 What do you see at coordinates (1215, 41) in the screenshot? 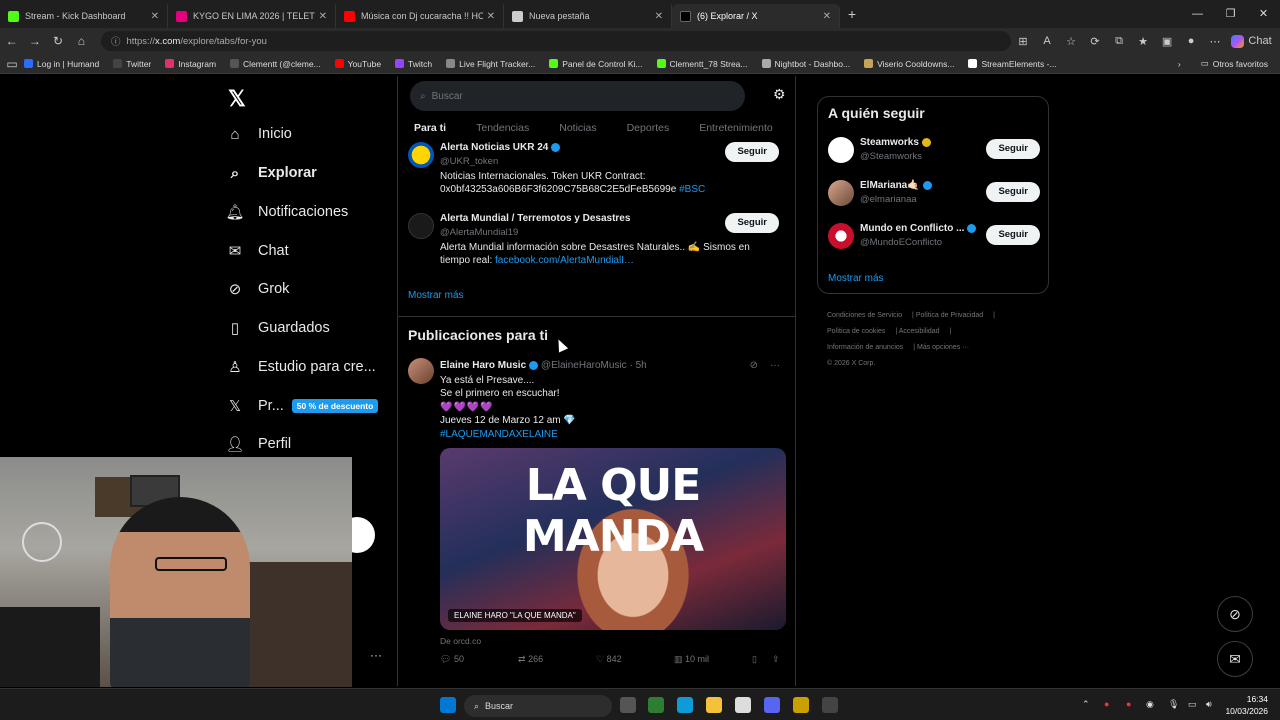
I see `more-menu-icon: ⋯` at bounding box center [1215, 41].